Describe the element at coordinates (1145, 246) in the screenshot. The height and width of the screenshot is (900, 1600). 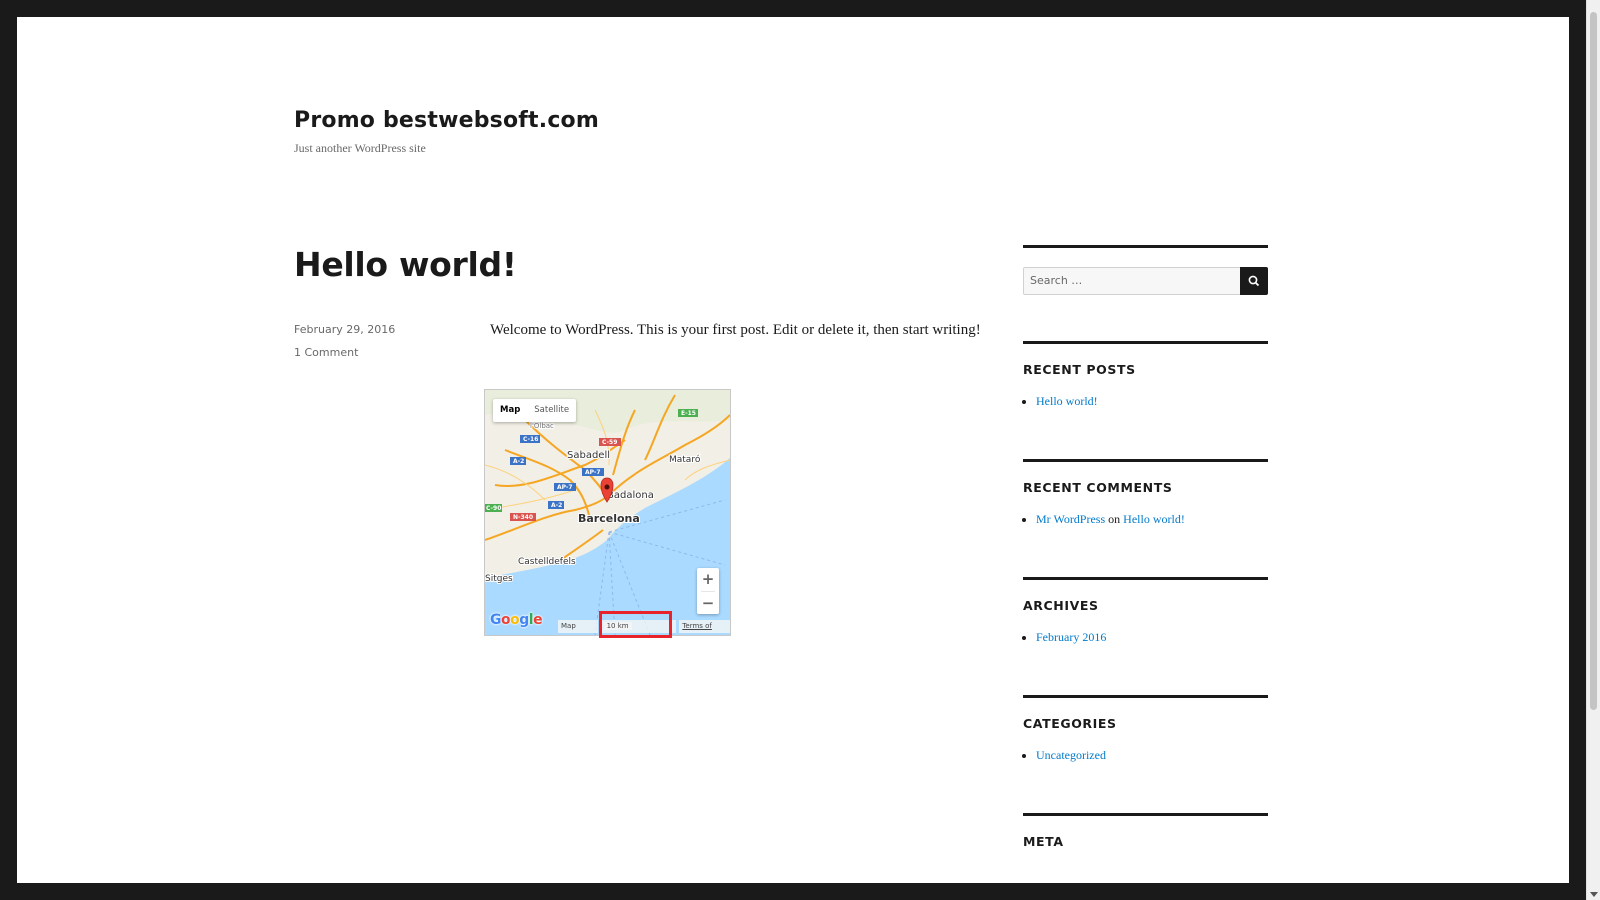
I see `search-widget-rule` at that location.